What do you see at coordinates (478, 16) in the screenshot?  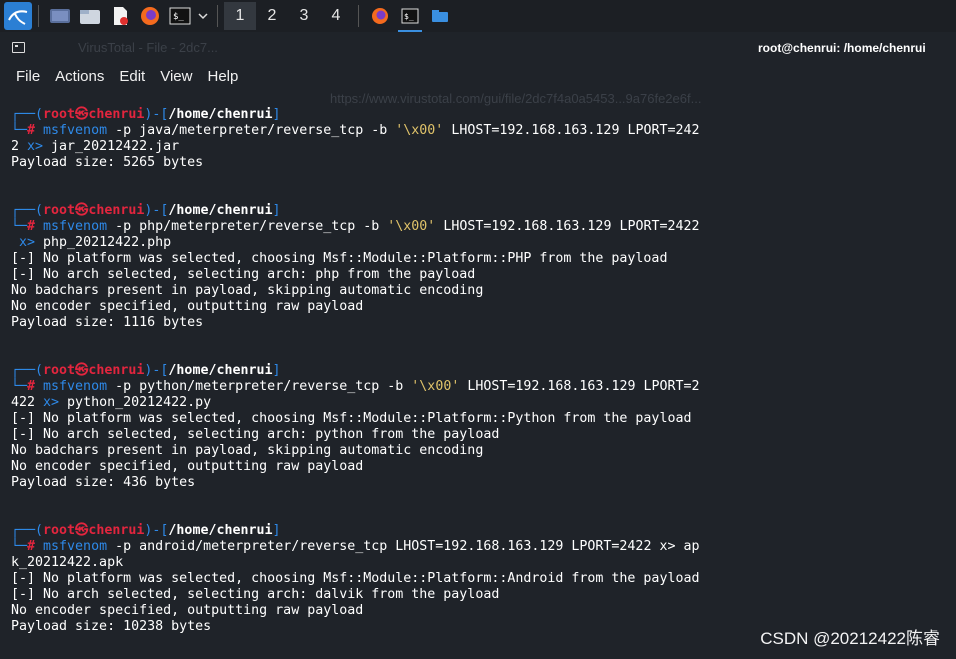 I see `top-panel: $_ 1 2 3 4 $_` at bounding box center [478, 16].